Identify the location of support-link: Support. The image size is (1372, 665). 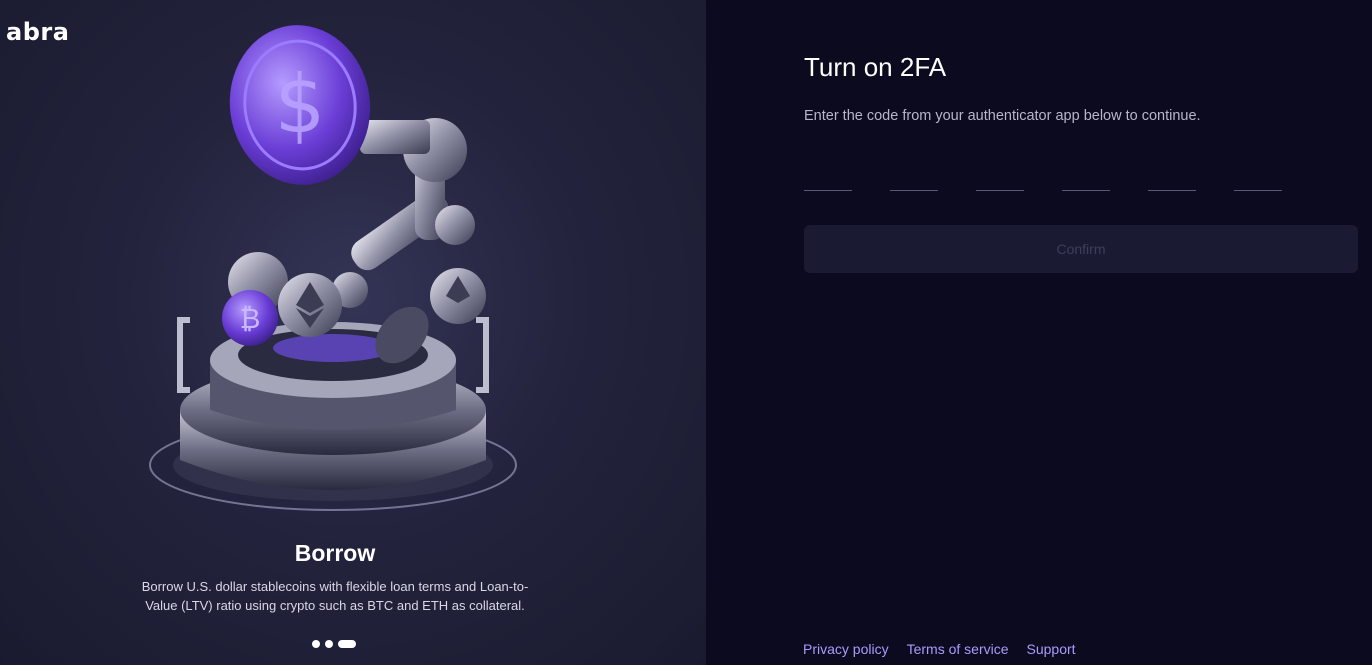
(1051, 649).